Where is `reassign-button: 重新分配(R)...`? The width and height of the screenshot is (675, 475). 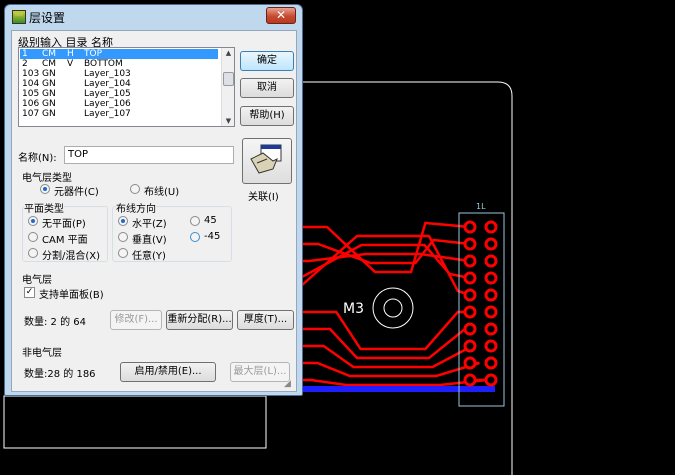
reassign-button: 重新分配(R)... is located at coordinates (199, 320).